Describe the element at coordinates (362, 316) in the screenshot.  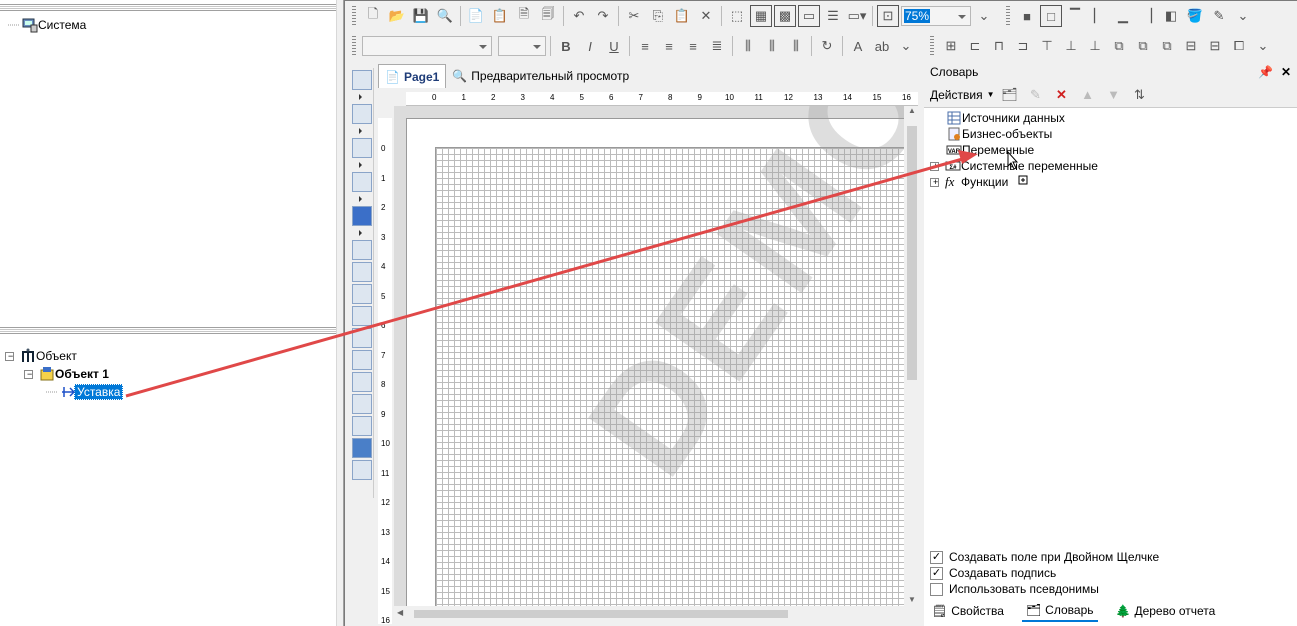
I see `system-text-icon` at that location.